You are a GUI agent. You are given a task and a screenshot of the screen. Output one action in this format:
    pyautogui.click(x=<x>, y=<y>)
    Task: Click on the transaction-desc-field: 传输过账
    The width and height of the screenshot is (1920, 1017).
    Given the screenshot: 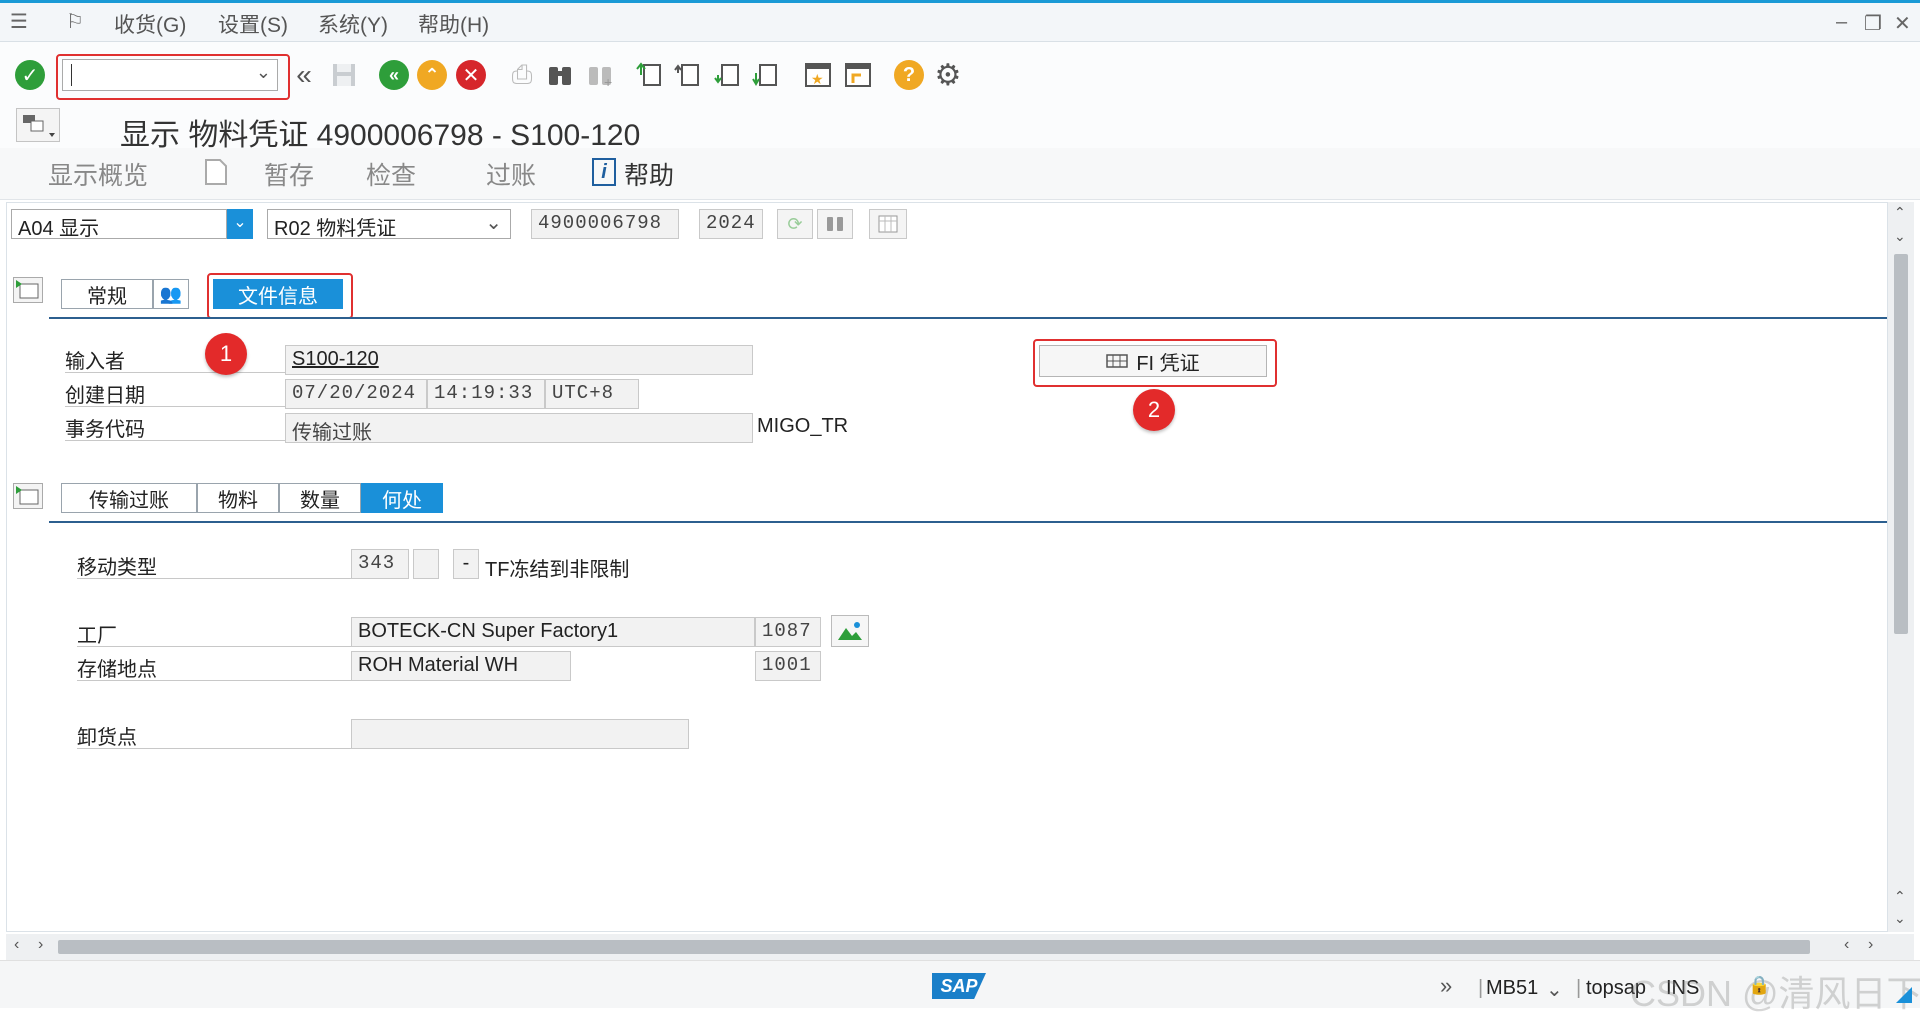 What is the action you would take?
    pyautogui.click(x=519, y=428)
    